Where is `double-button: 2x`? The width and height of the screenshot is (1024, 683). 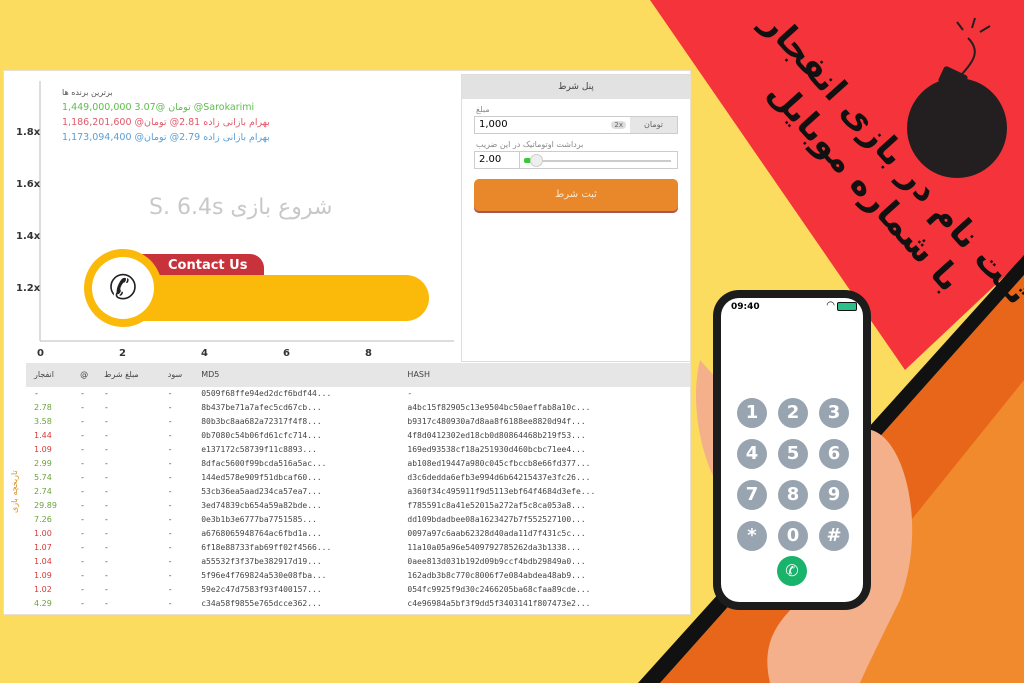
double-button: 2x is located at coordinates (618, 125).